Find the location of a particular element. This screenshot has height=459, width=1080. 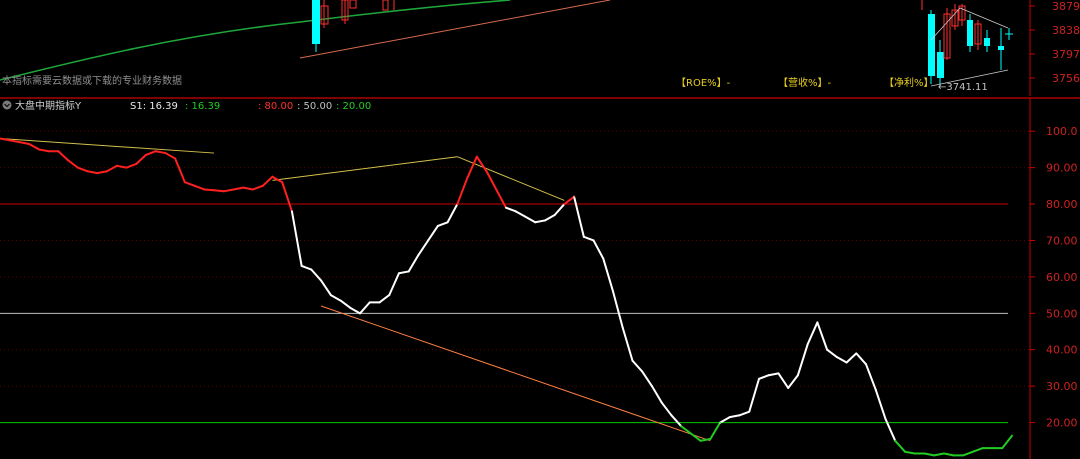

level-mid-label: : 50.00 is located at coordinates (314, 106).